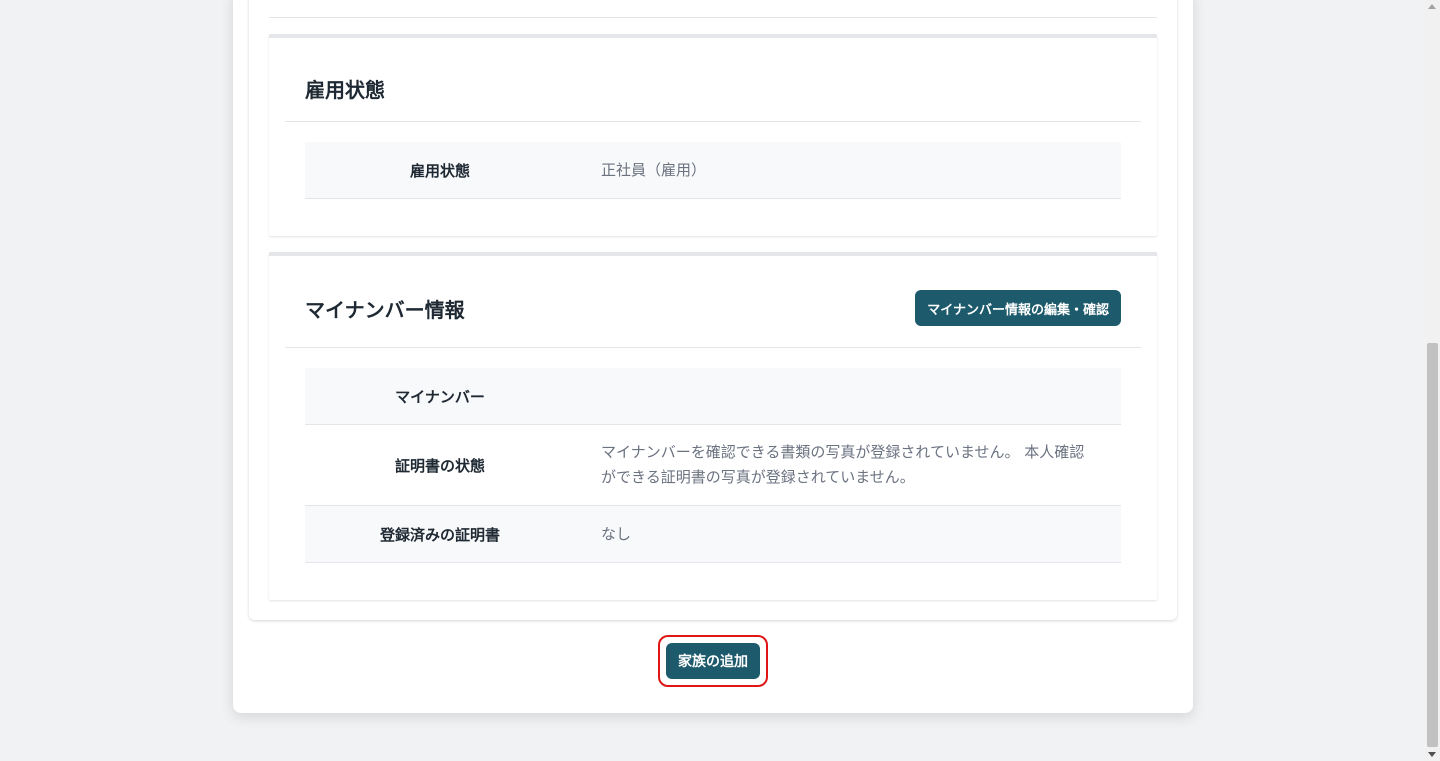  Describe the element at coordinates (1432, 6) in the screenshot. I see `scroll-up-icon` at that location.